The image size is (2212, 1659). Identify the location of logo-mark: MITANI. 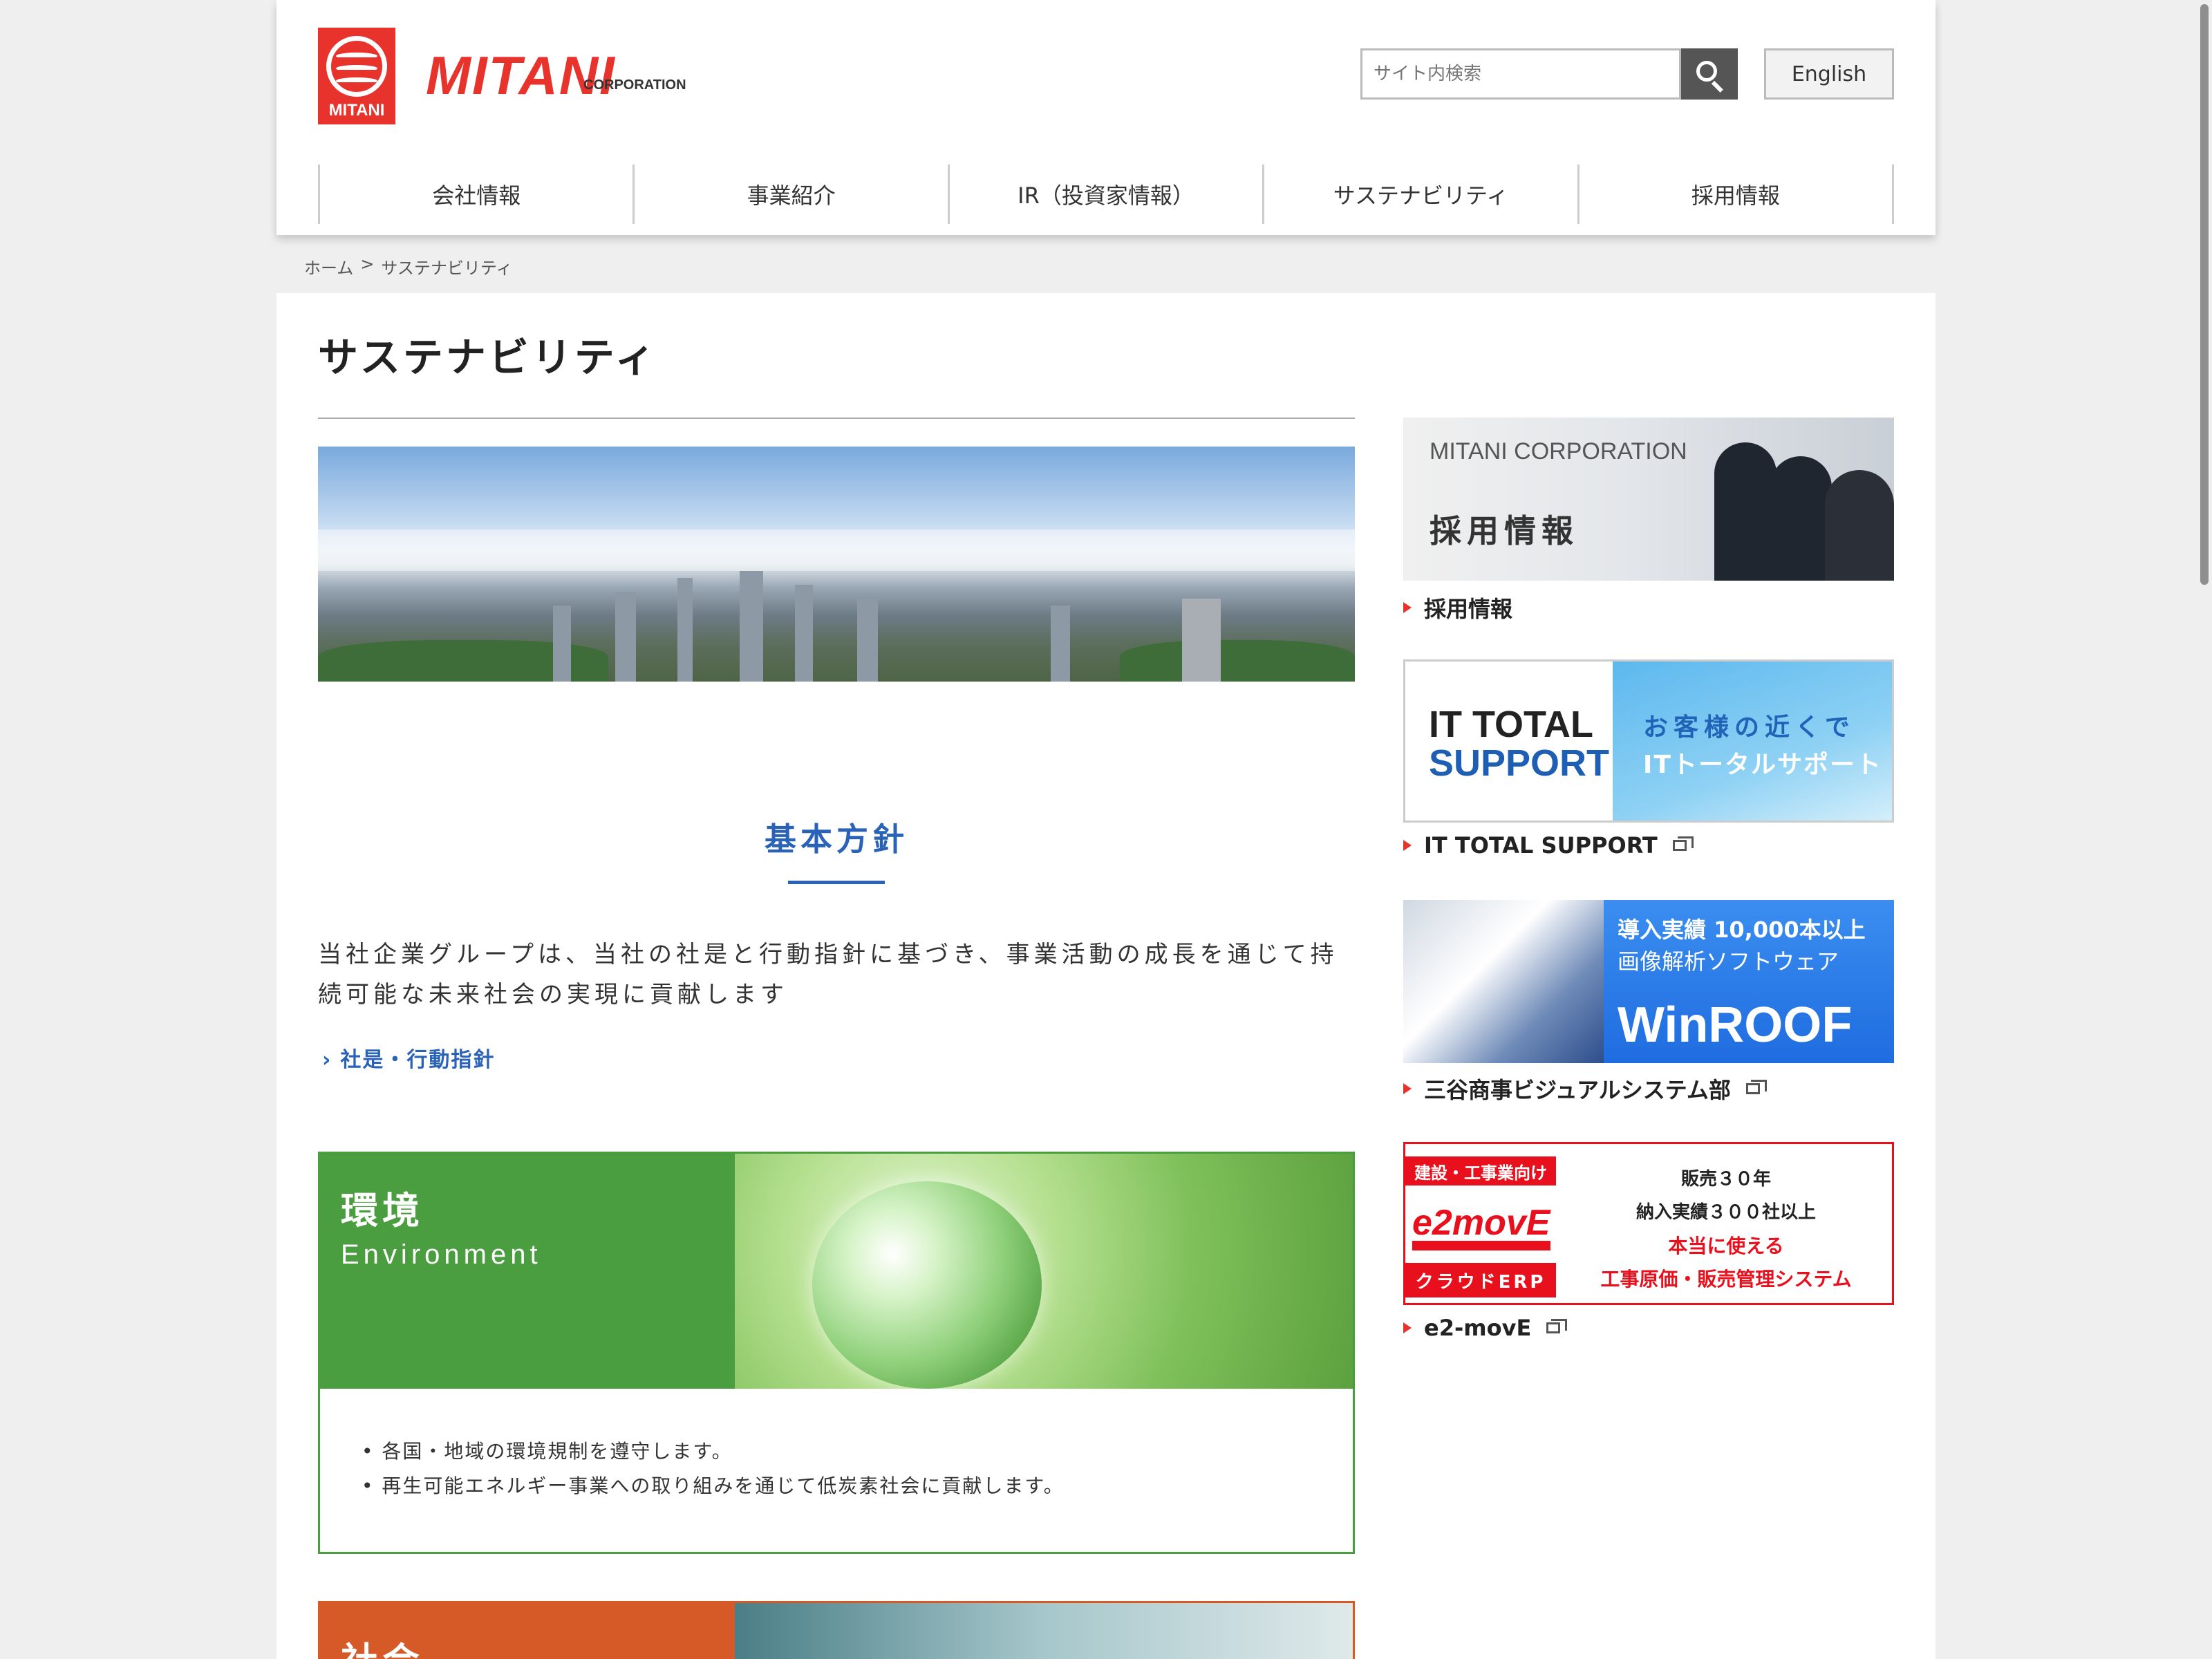
(357, 76).